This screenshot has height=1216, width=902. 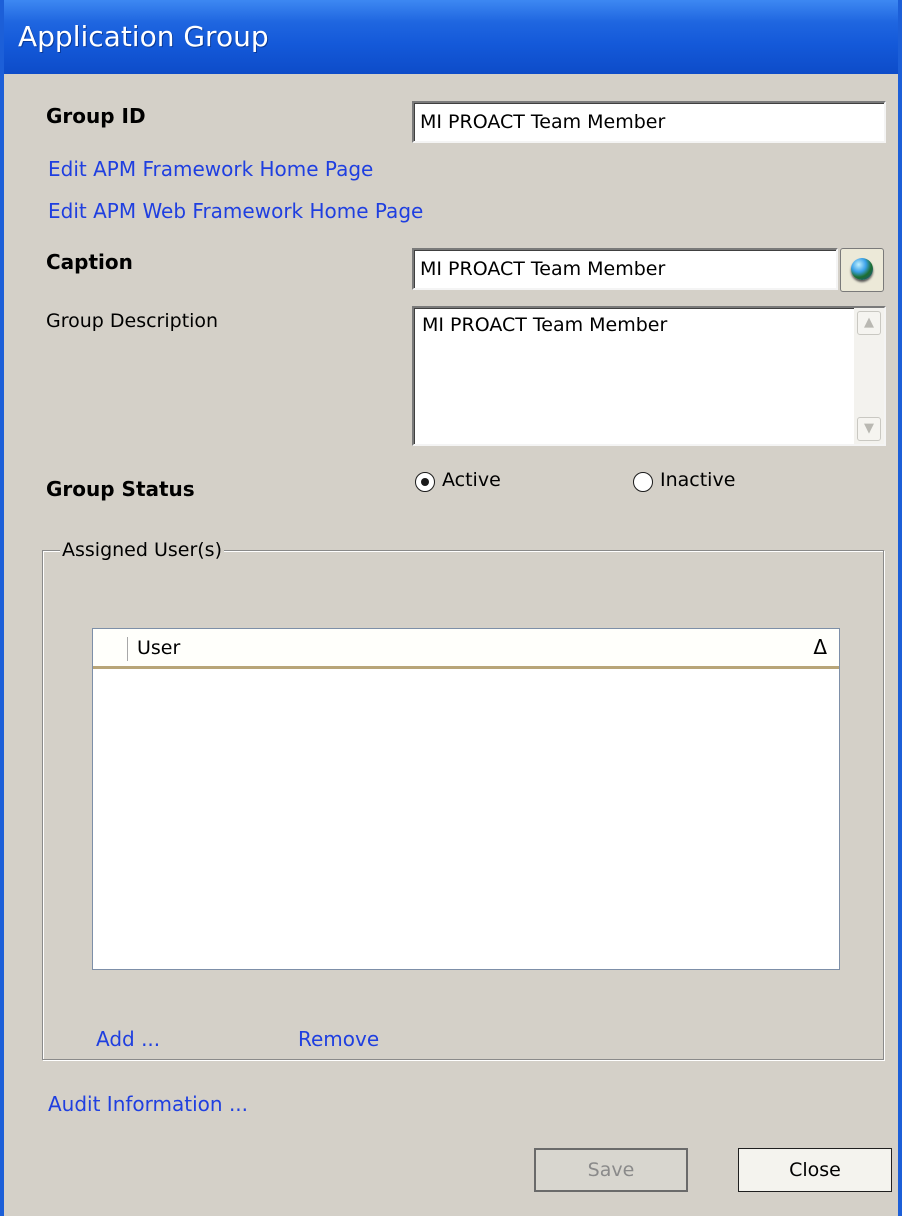 I want to click on save-button: Save, so click(x=611, y=1170).